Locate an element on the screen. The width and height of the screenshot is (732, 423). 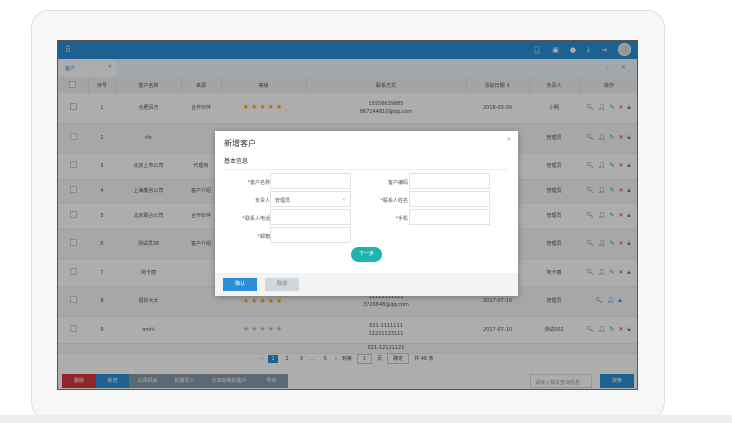
customer-code-input is located at coordinates (449, 181).